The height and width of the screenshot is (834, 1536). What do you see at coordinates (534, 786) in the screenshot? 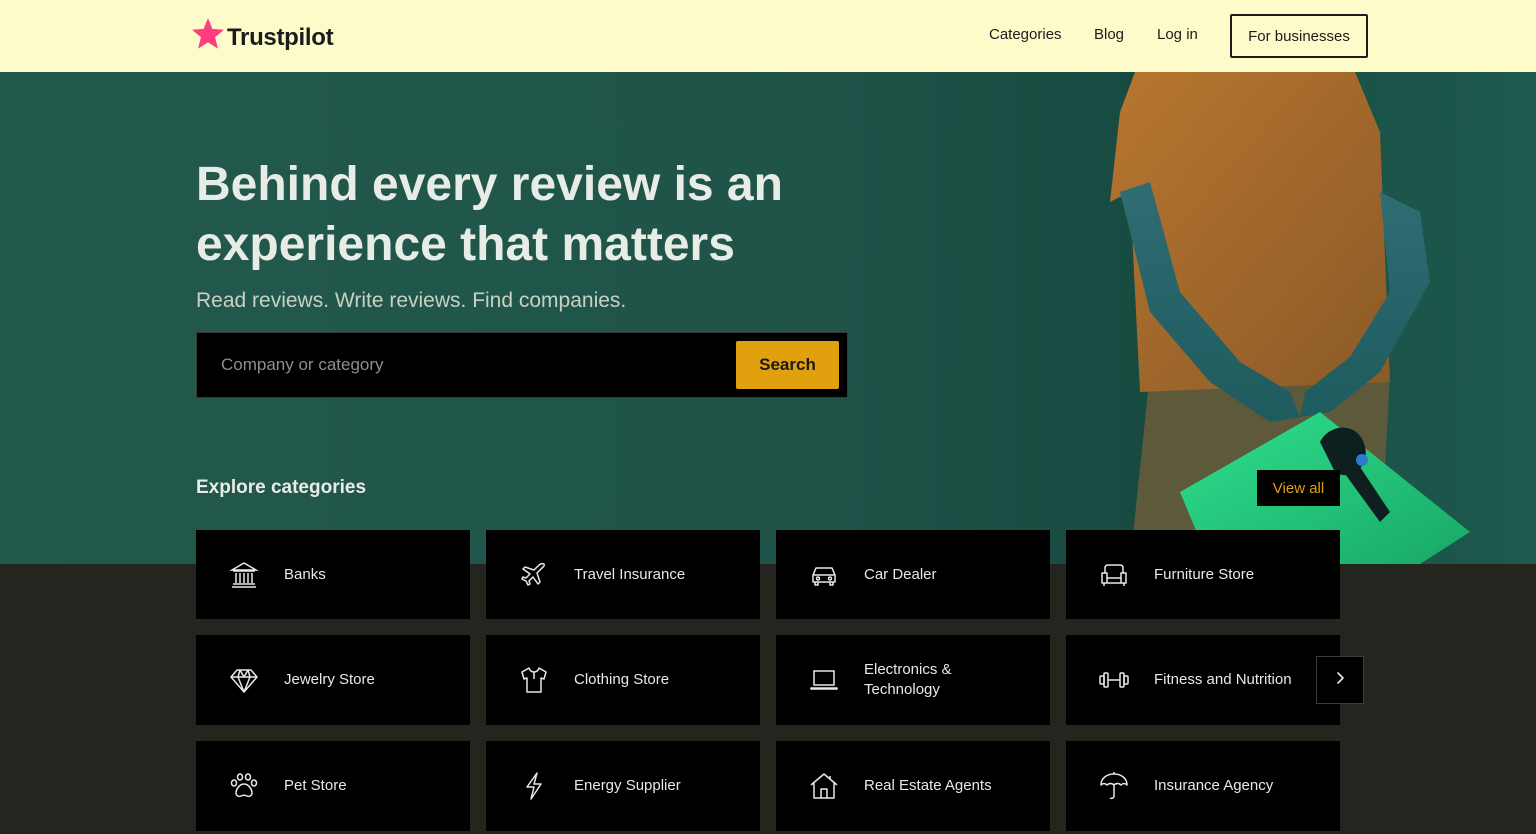
I see `lightning-icon` at bounding box center [534, 786].